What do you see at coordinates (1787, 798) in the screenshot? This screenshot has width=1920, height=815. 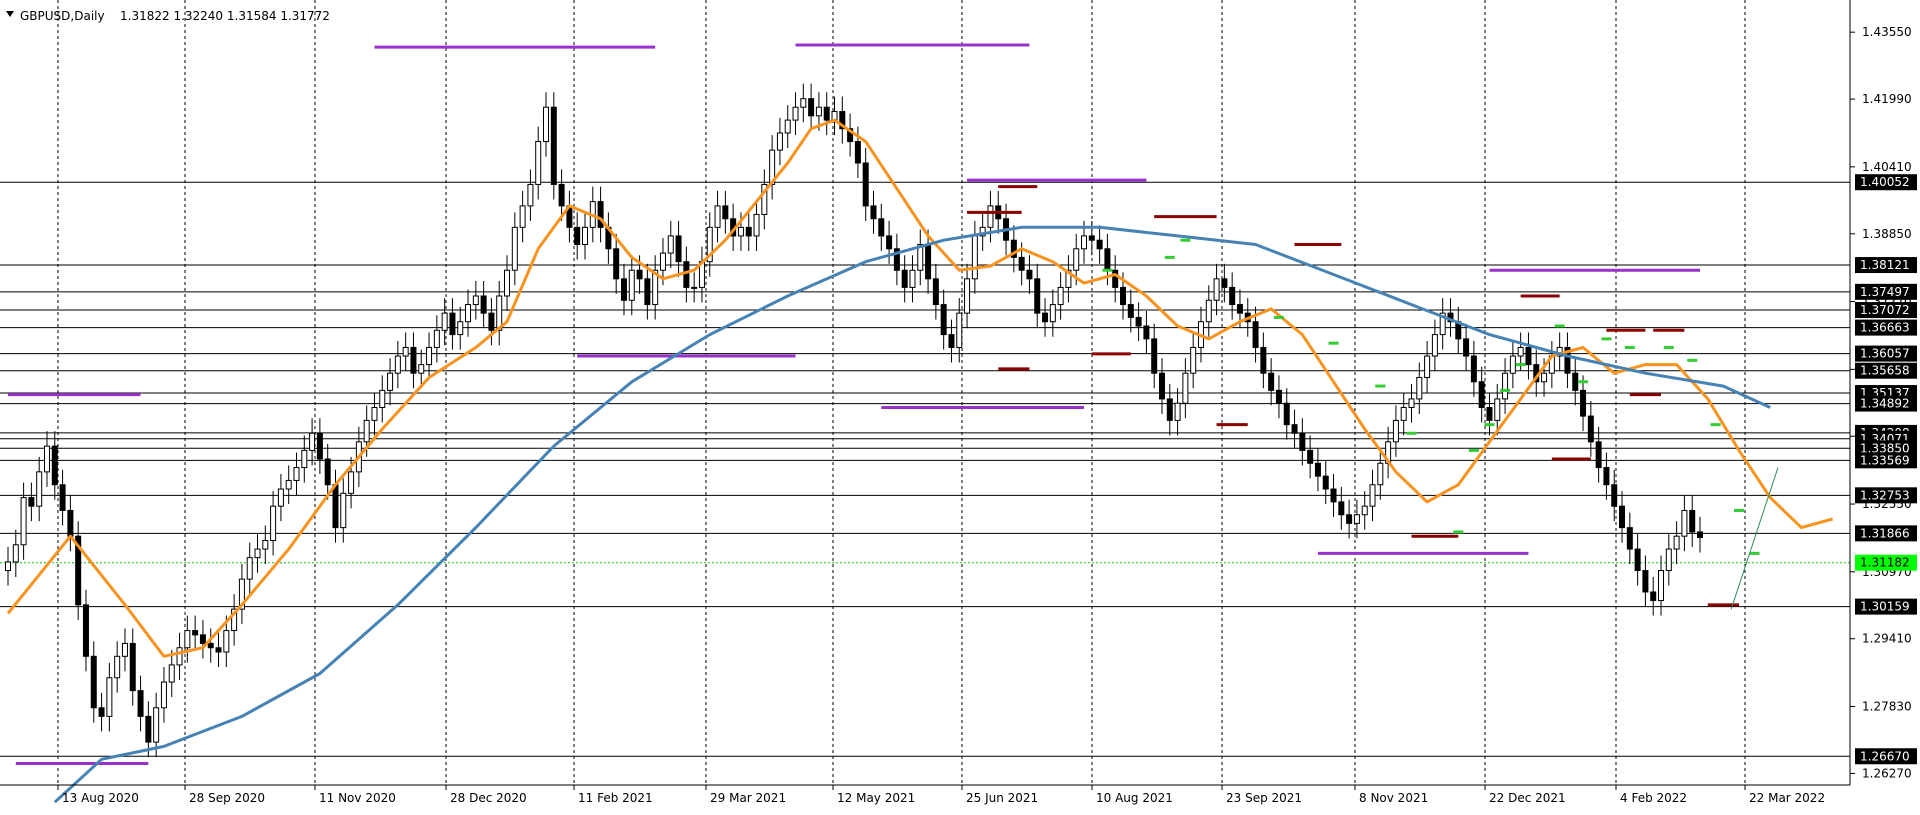 I see `time-tick-label: 22 Mar 2022` at bounding box center [1787, 798].